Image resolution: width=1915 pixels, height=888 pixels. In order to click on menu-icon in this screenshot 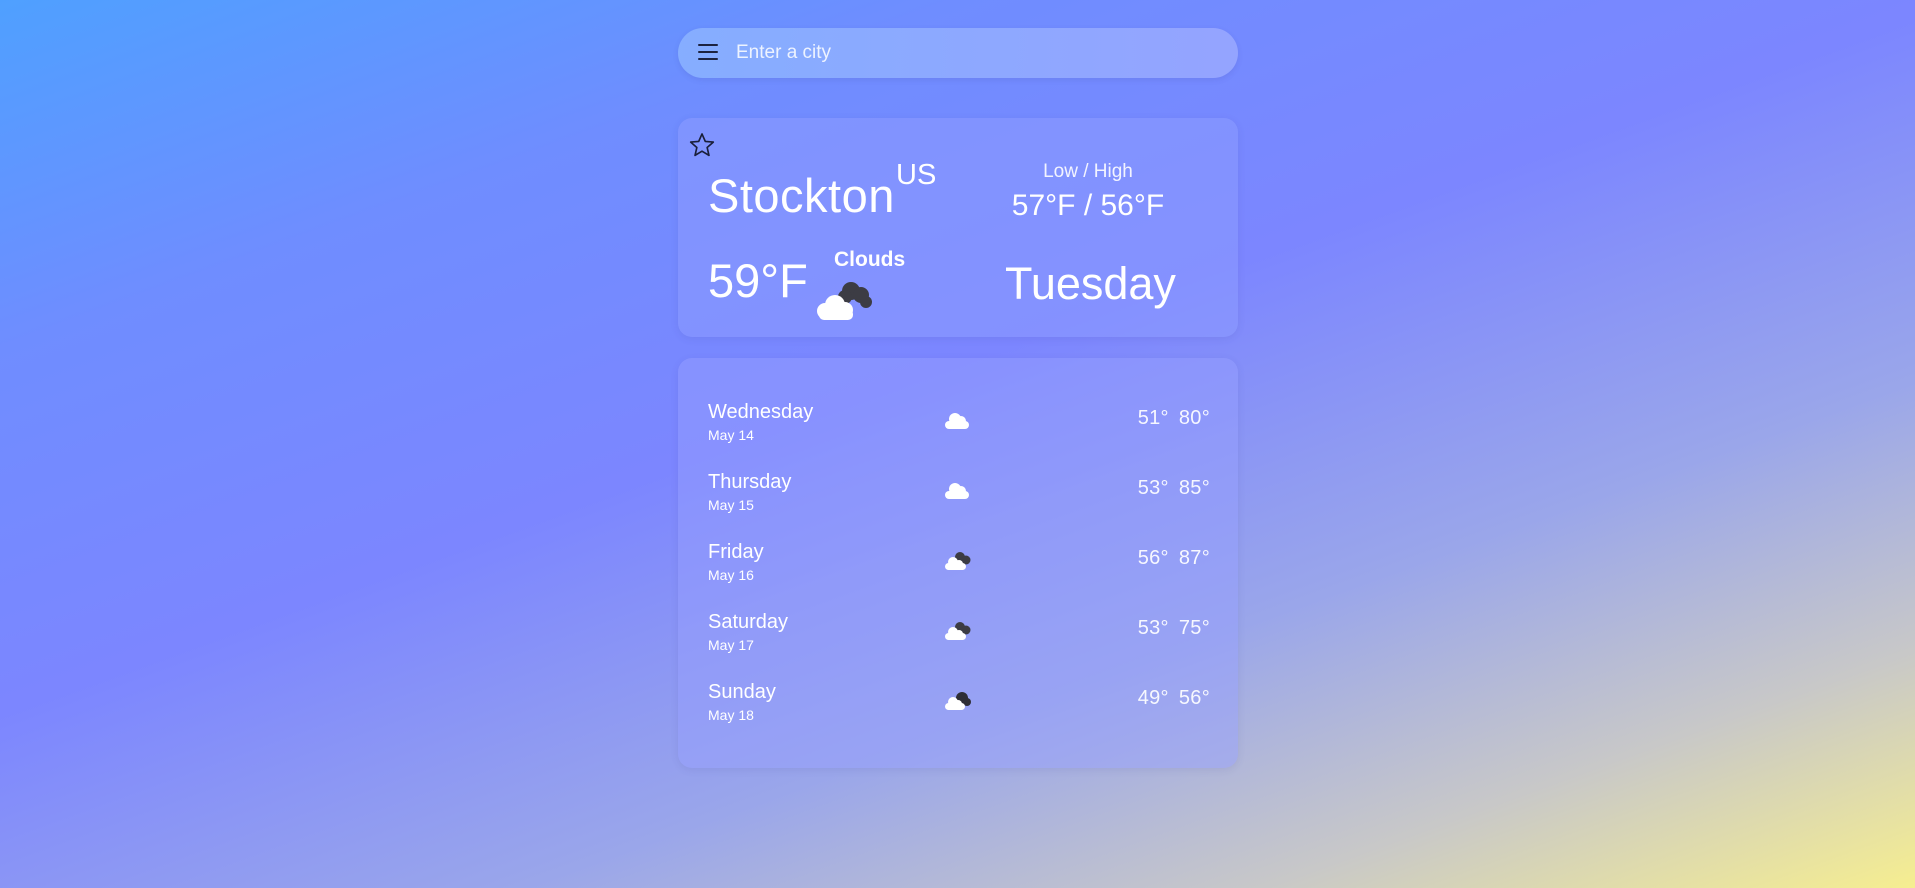, I will do `click(708, 53)`.